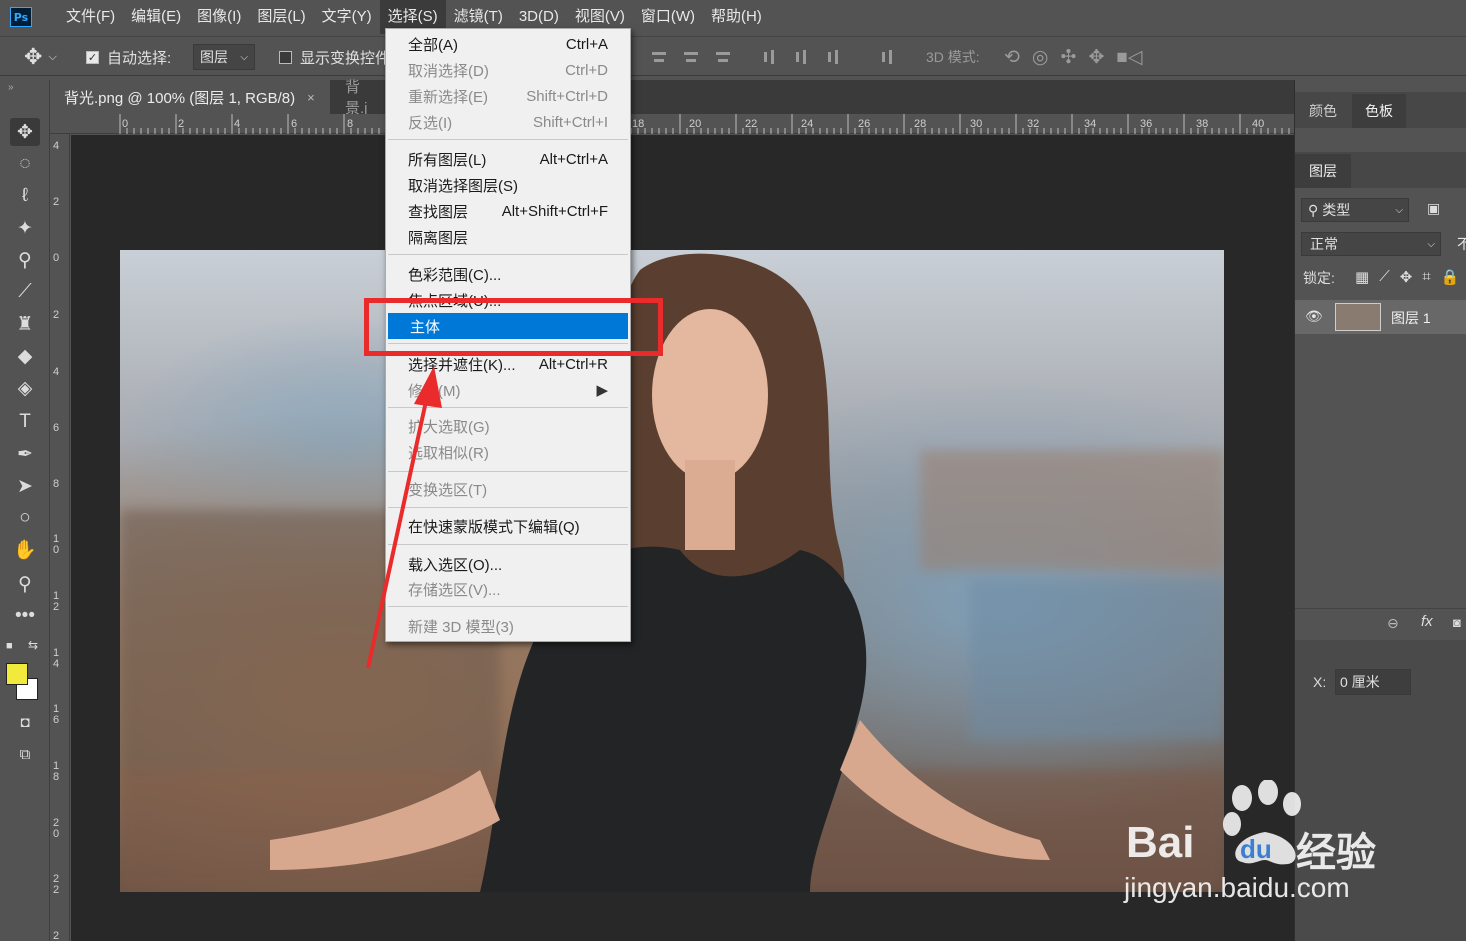 The height and width of the screenshot is (941, 1466). What do you see at coordinates (1237, 887) in the screenshot?
I see `watermark-url: jingyan.baidu.com` at bounding box center [1237, 887].